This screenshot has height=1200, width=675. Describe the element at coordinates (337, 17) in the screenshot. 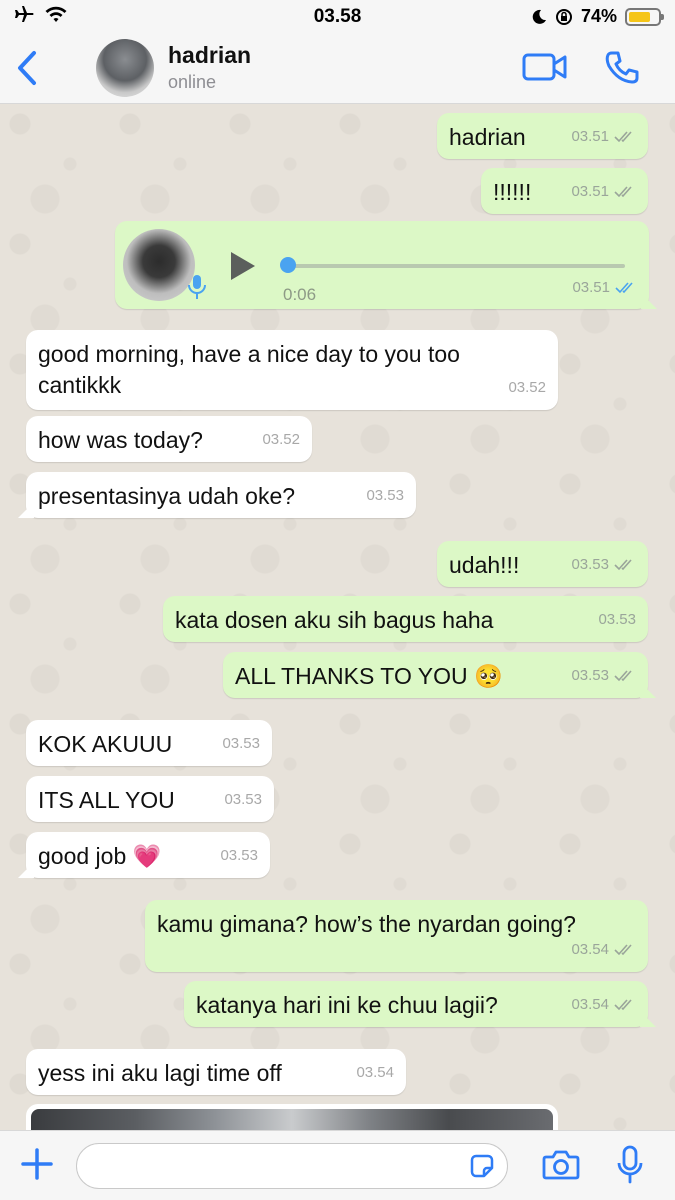

I see `status-bar: 03.58 74%` at that location.